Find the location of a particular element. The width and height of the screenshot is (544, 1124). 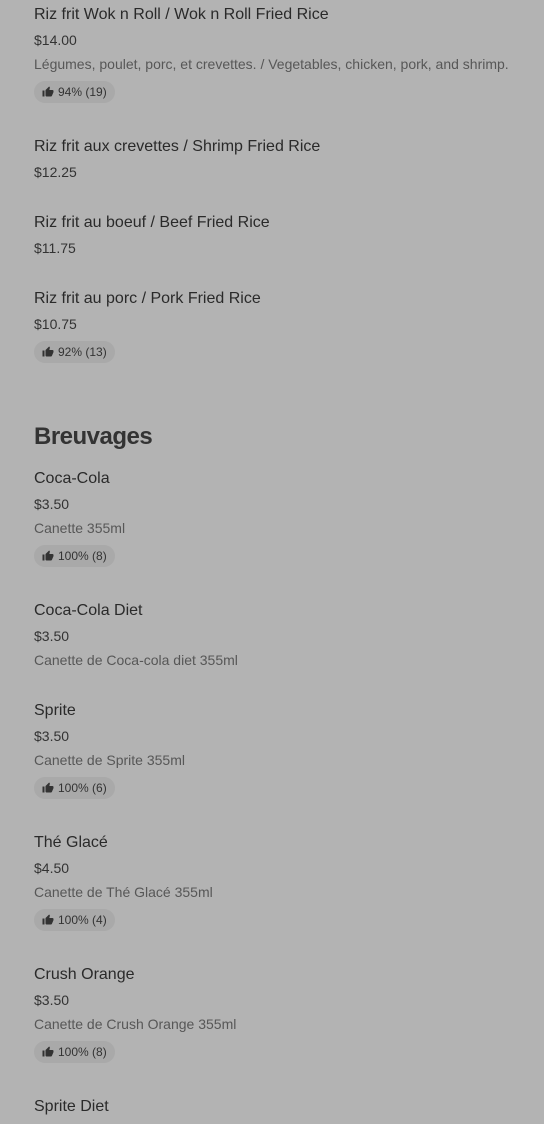

menu-item-coca-cola: Coca-Cola $3.50 Canette 355ml 100% (8) is located at coordinates (284, 518).